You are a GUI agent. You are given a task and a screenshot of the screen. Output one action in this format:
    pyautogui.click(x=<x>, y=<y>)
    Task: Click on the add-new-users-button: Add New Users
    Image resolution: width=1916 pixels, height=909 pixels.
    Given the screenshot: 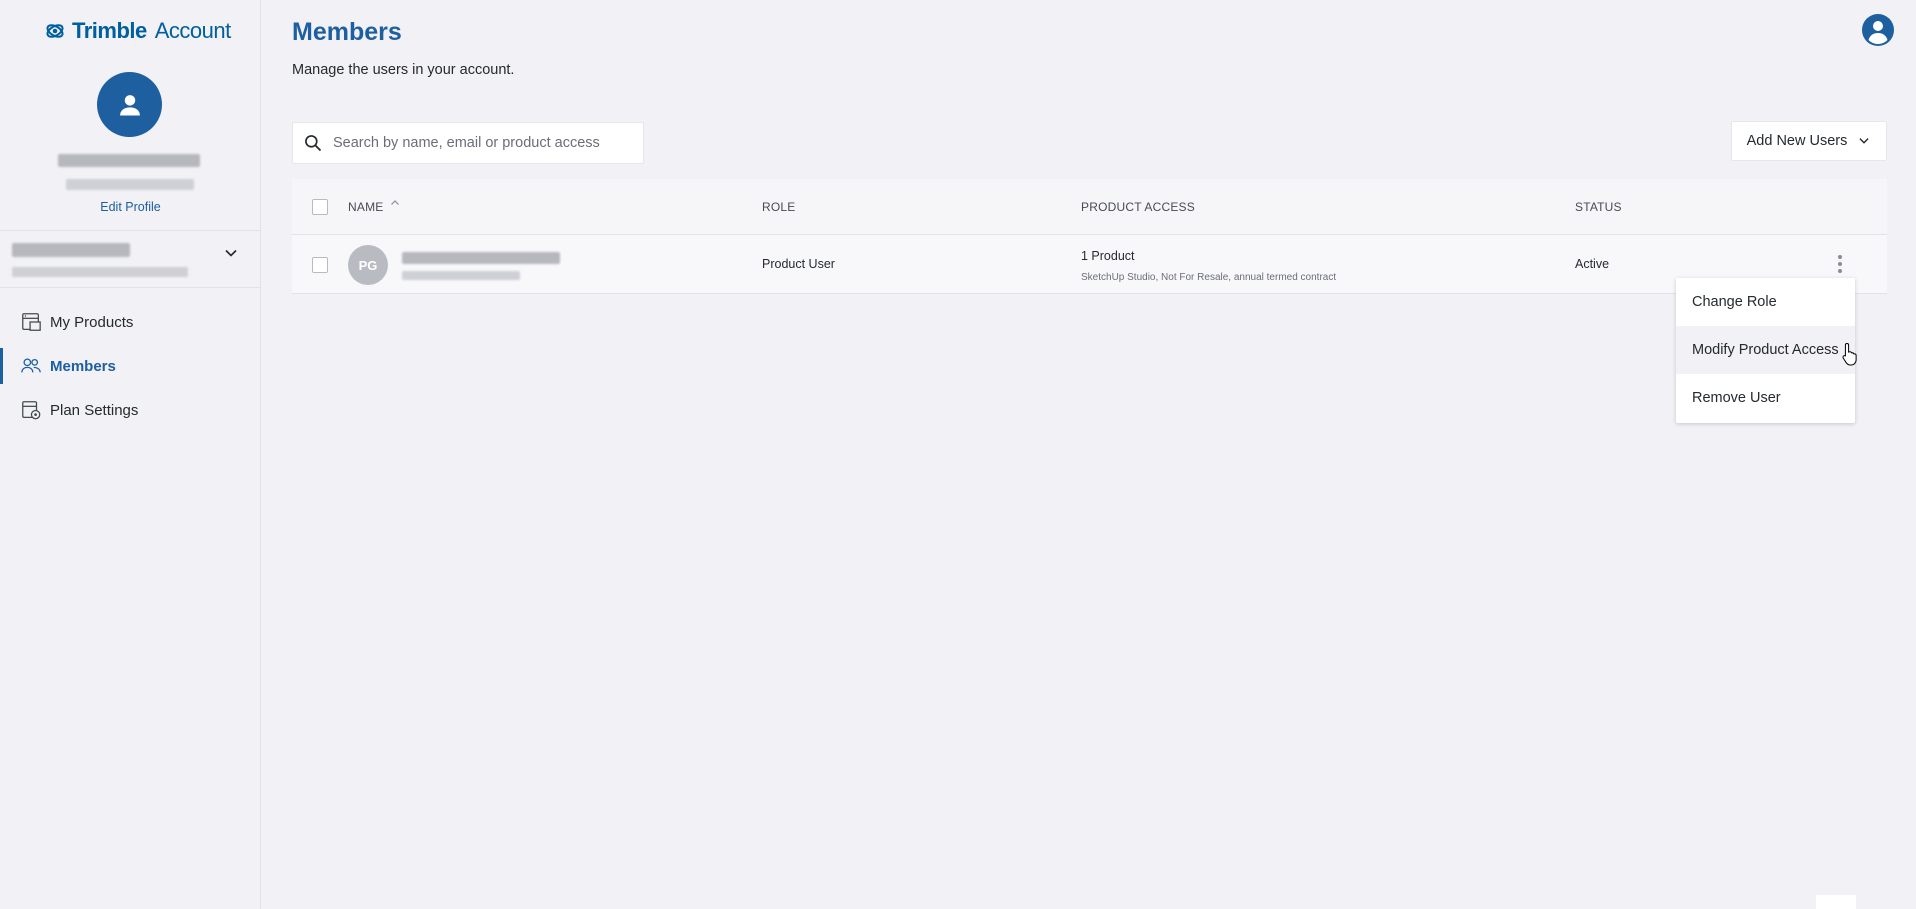 What is the action you would take?
    pyautogui.click(x=1809, y=141)
    